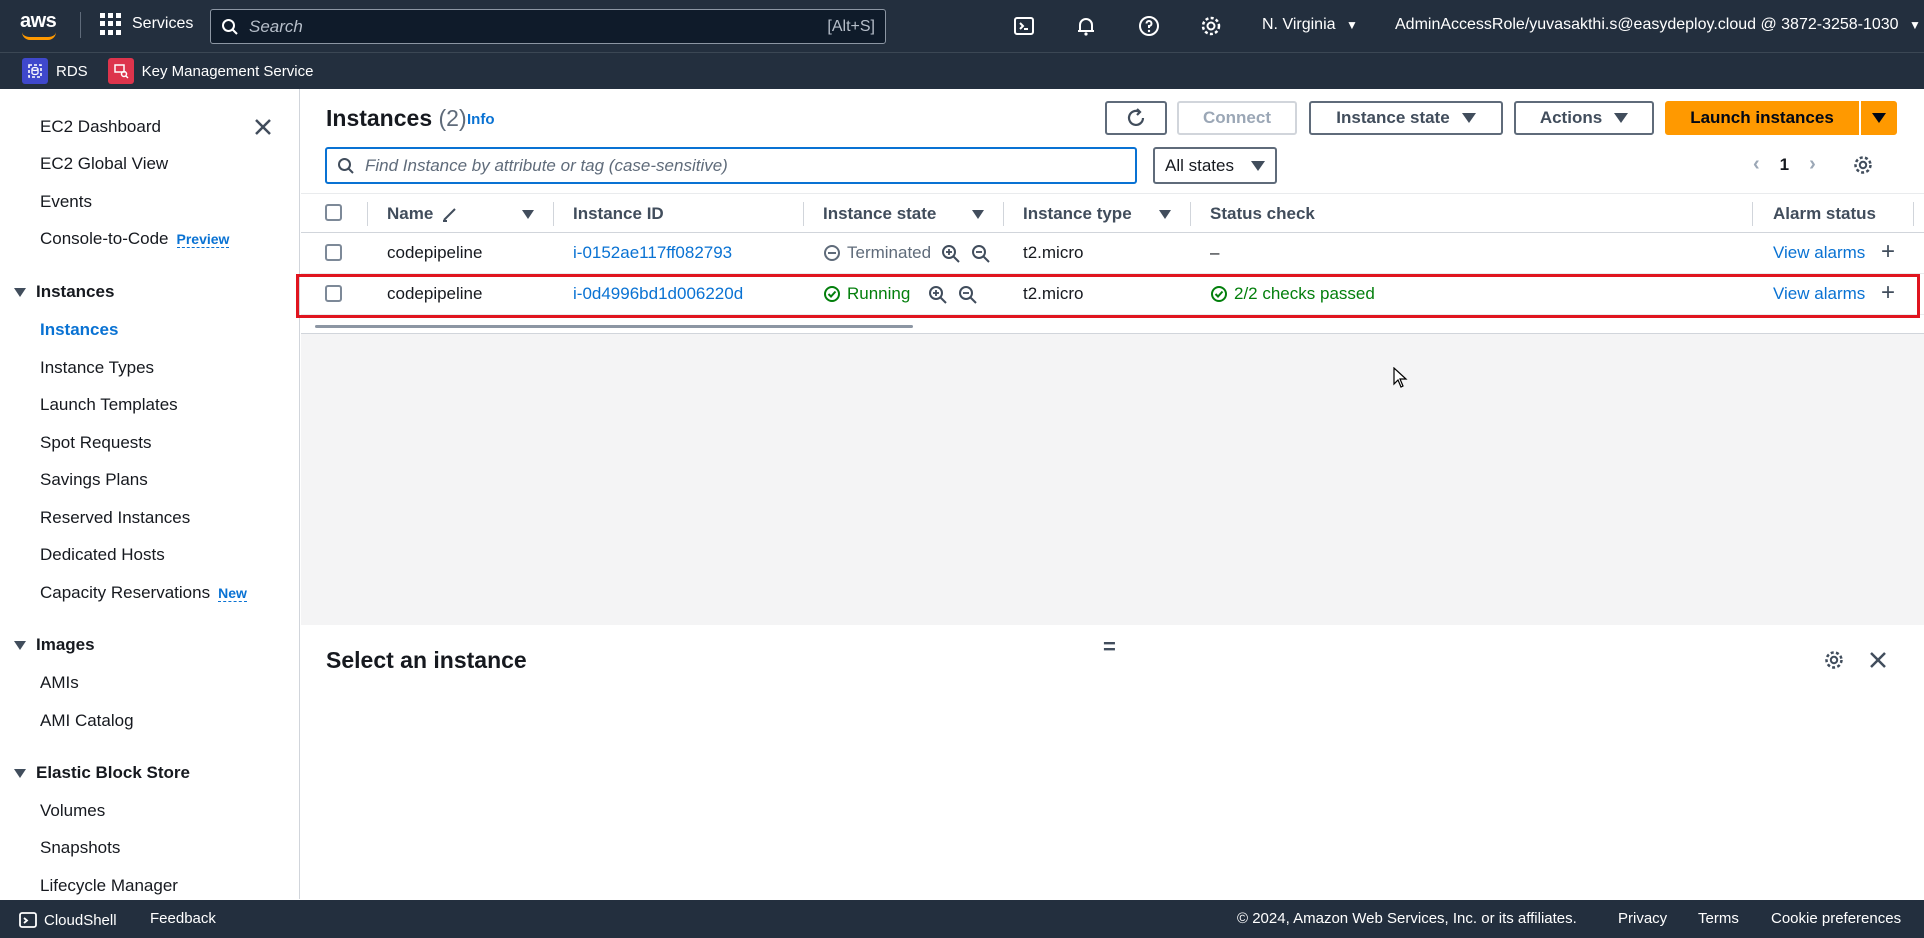 The height and width of the screenshot is (938, 1924). What do you see at coordinates (1819, 253) in the screenshot?
I see `view-alarms-link: View alarms` at bounding box center [1819, 253].